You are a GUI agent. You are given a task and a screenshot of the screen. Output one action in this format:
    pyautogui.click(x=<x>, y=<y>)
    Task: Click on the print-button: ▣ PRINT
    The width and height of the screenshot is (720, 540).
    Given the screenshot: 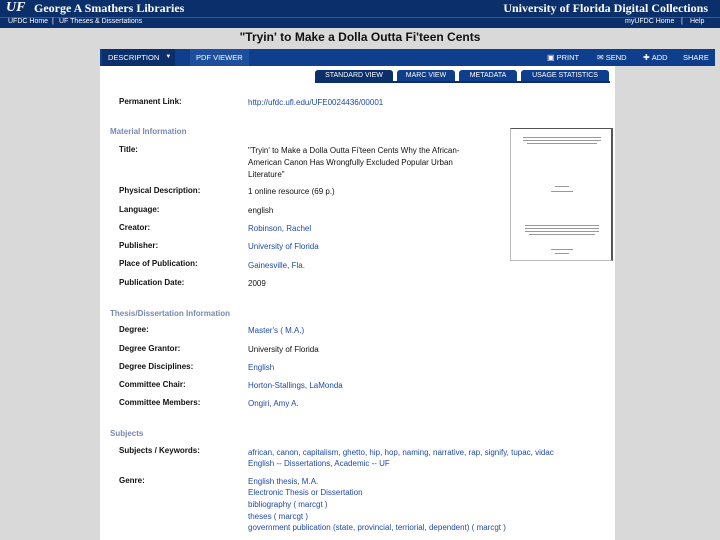 What is the action you would take?
    pyautogui.click(x=563, y=57)
    